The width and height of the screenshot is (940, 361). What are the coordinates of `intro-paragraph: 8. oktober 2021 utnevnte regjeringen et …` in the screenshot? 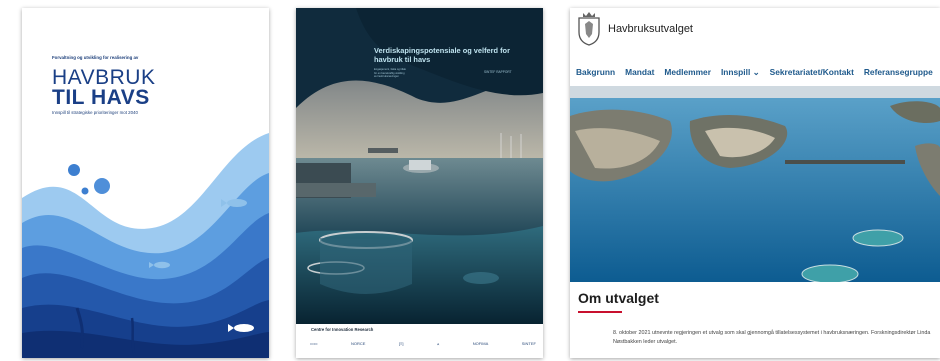 It's located at (772, 337).